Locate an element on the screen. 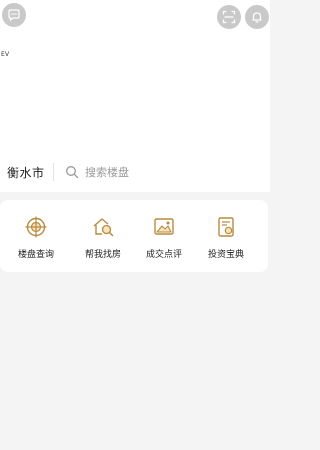 The width and height of the screenshot is (320, 450). quick-link-building-search: 楼盘查询 is located at coordinates (36, 237).